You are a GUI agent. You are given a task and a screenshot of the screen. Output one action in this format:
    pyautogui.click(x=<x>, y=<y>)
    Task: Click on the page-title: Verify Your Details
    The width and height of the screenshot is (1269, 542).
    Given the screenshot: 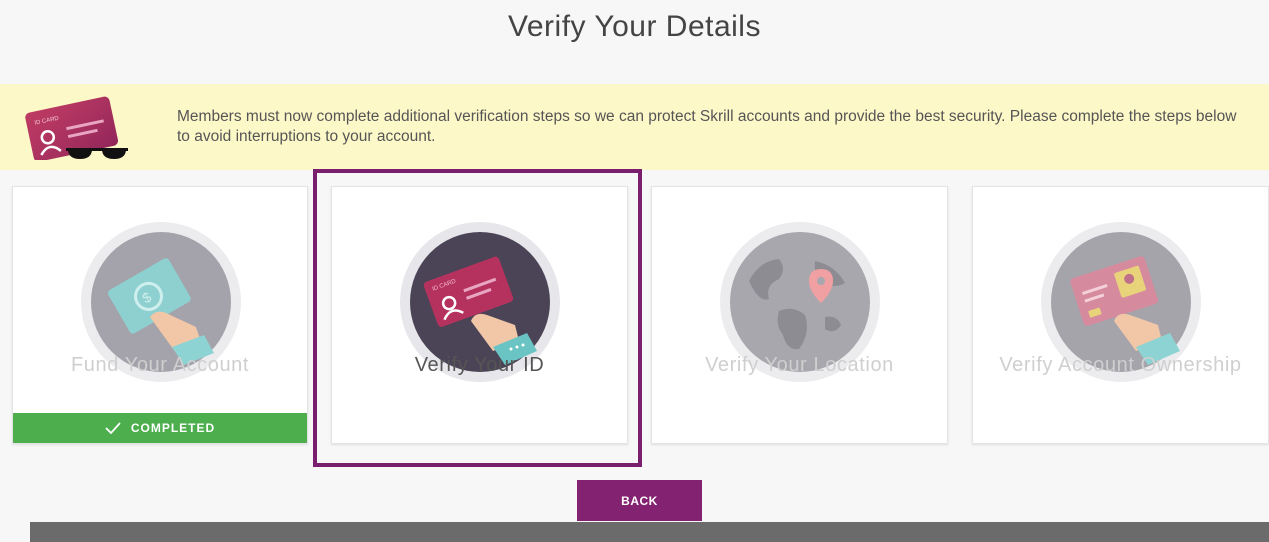 What is the action you would take?
    pyautogui.click(x=634, y=26)
    